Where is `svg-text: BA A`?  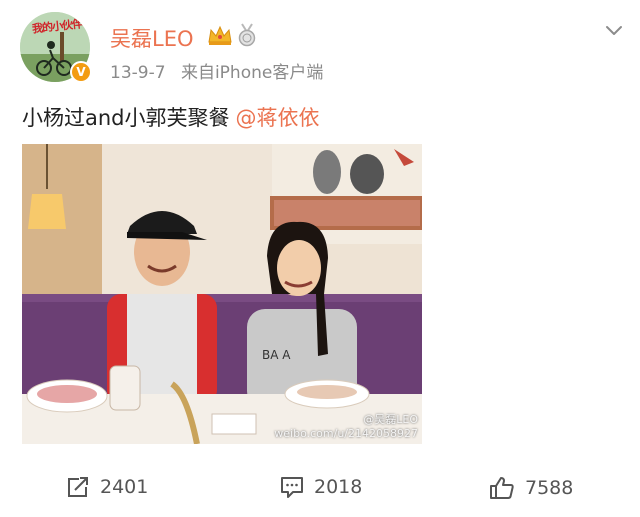
svg-text: BA A is located at coordinates (276, 355).